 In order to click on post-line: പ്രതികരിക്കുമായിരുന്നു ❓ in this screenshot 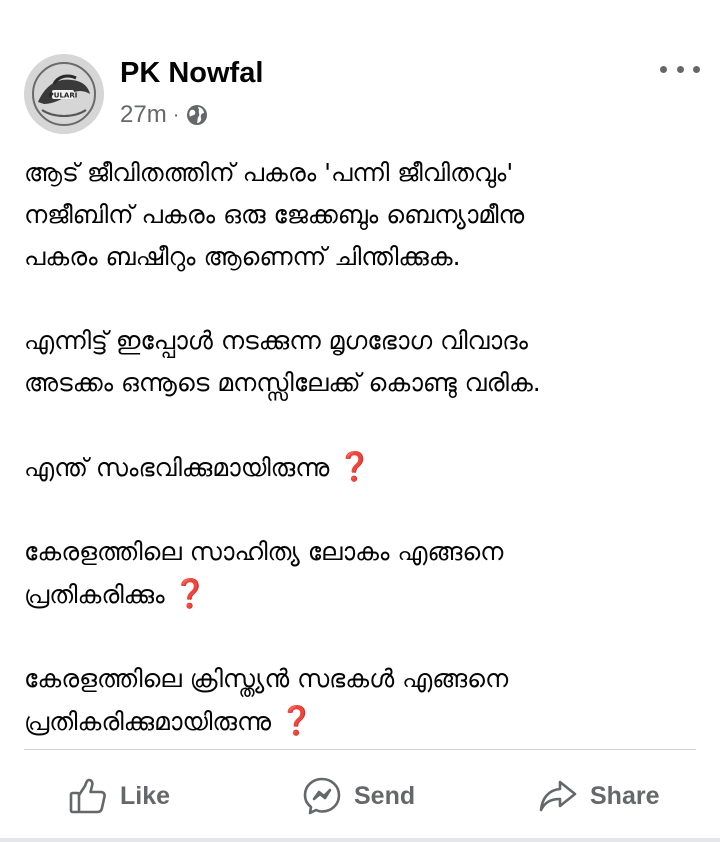, I will do `click(169, 720)`.